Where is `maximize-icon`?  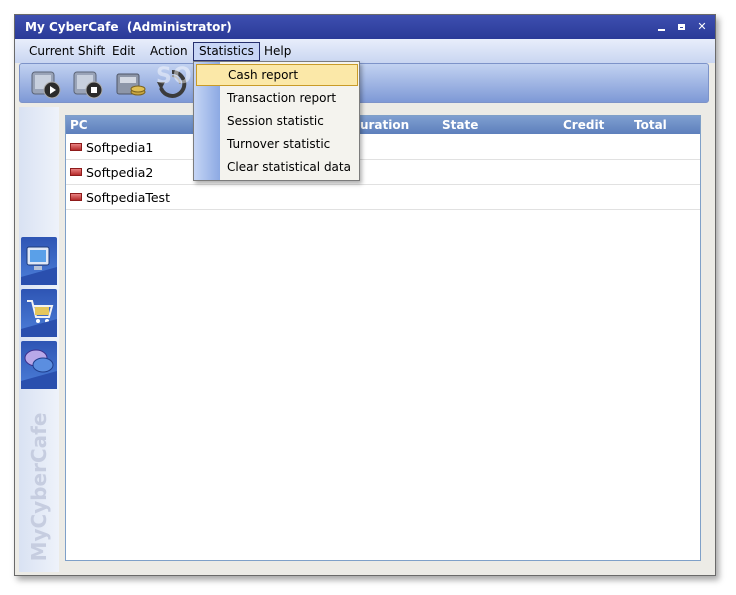
maximize-icon is located at coordinates (682, 27).